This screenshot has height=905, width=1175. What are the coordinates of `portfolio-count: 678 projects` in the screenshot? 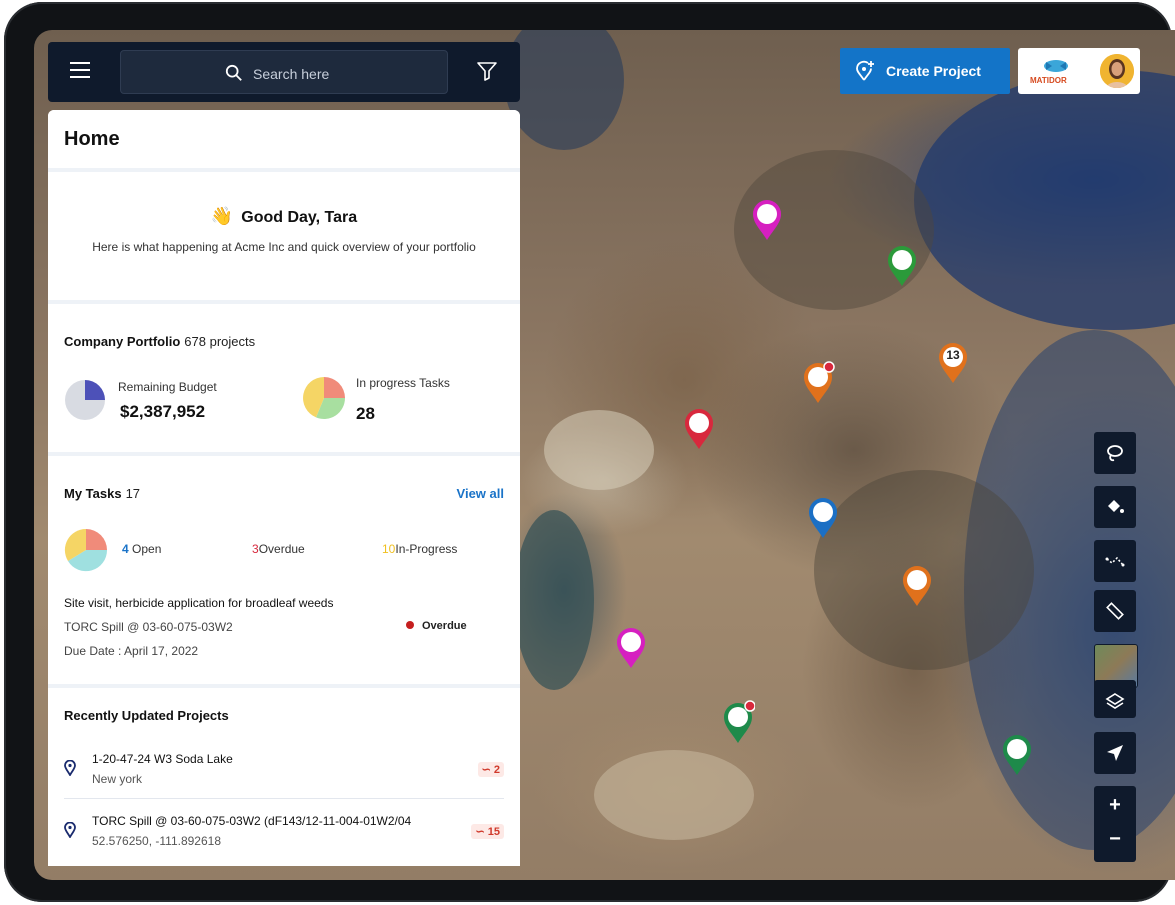 It's located at (220, 341).